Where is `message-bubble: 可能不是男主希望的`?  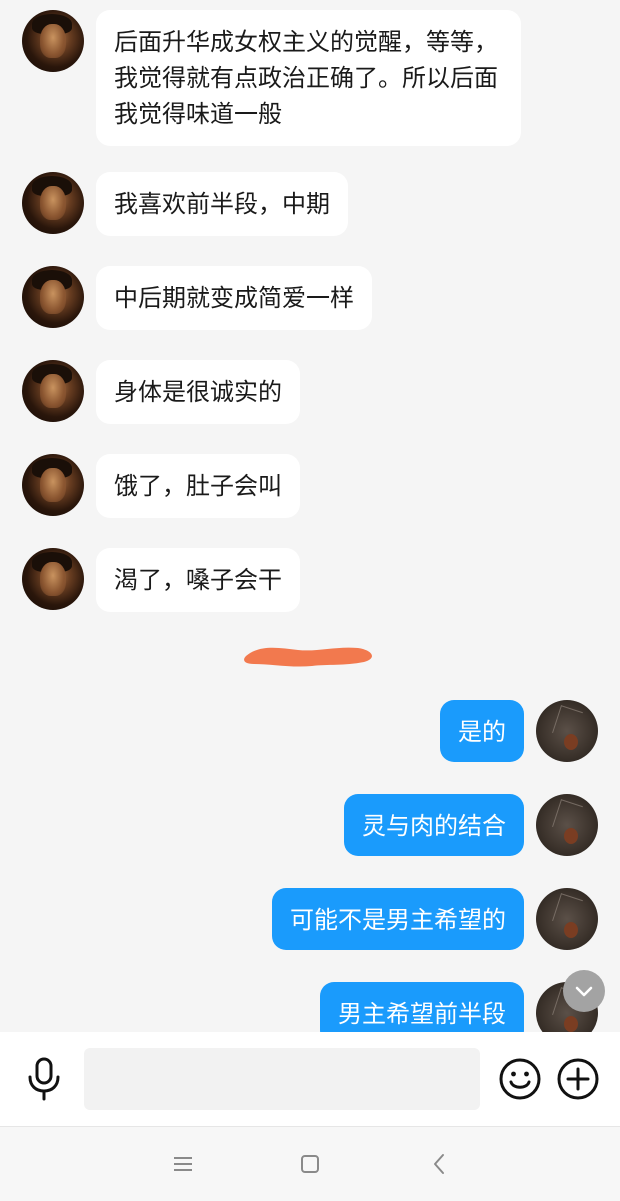 message-bubble: 可能不是男主希望的 is located at coordinates (398, 919).